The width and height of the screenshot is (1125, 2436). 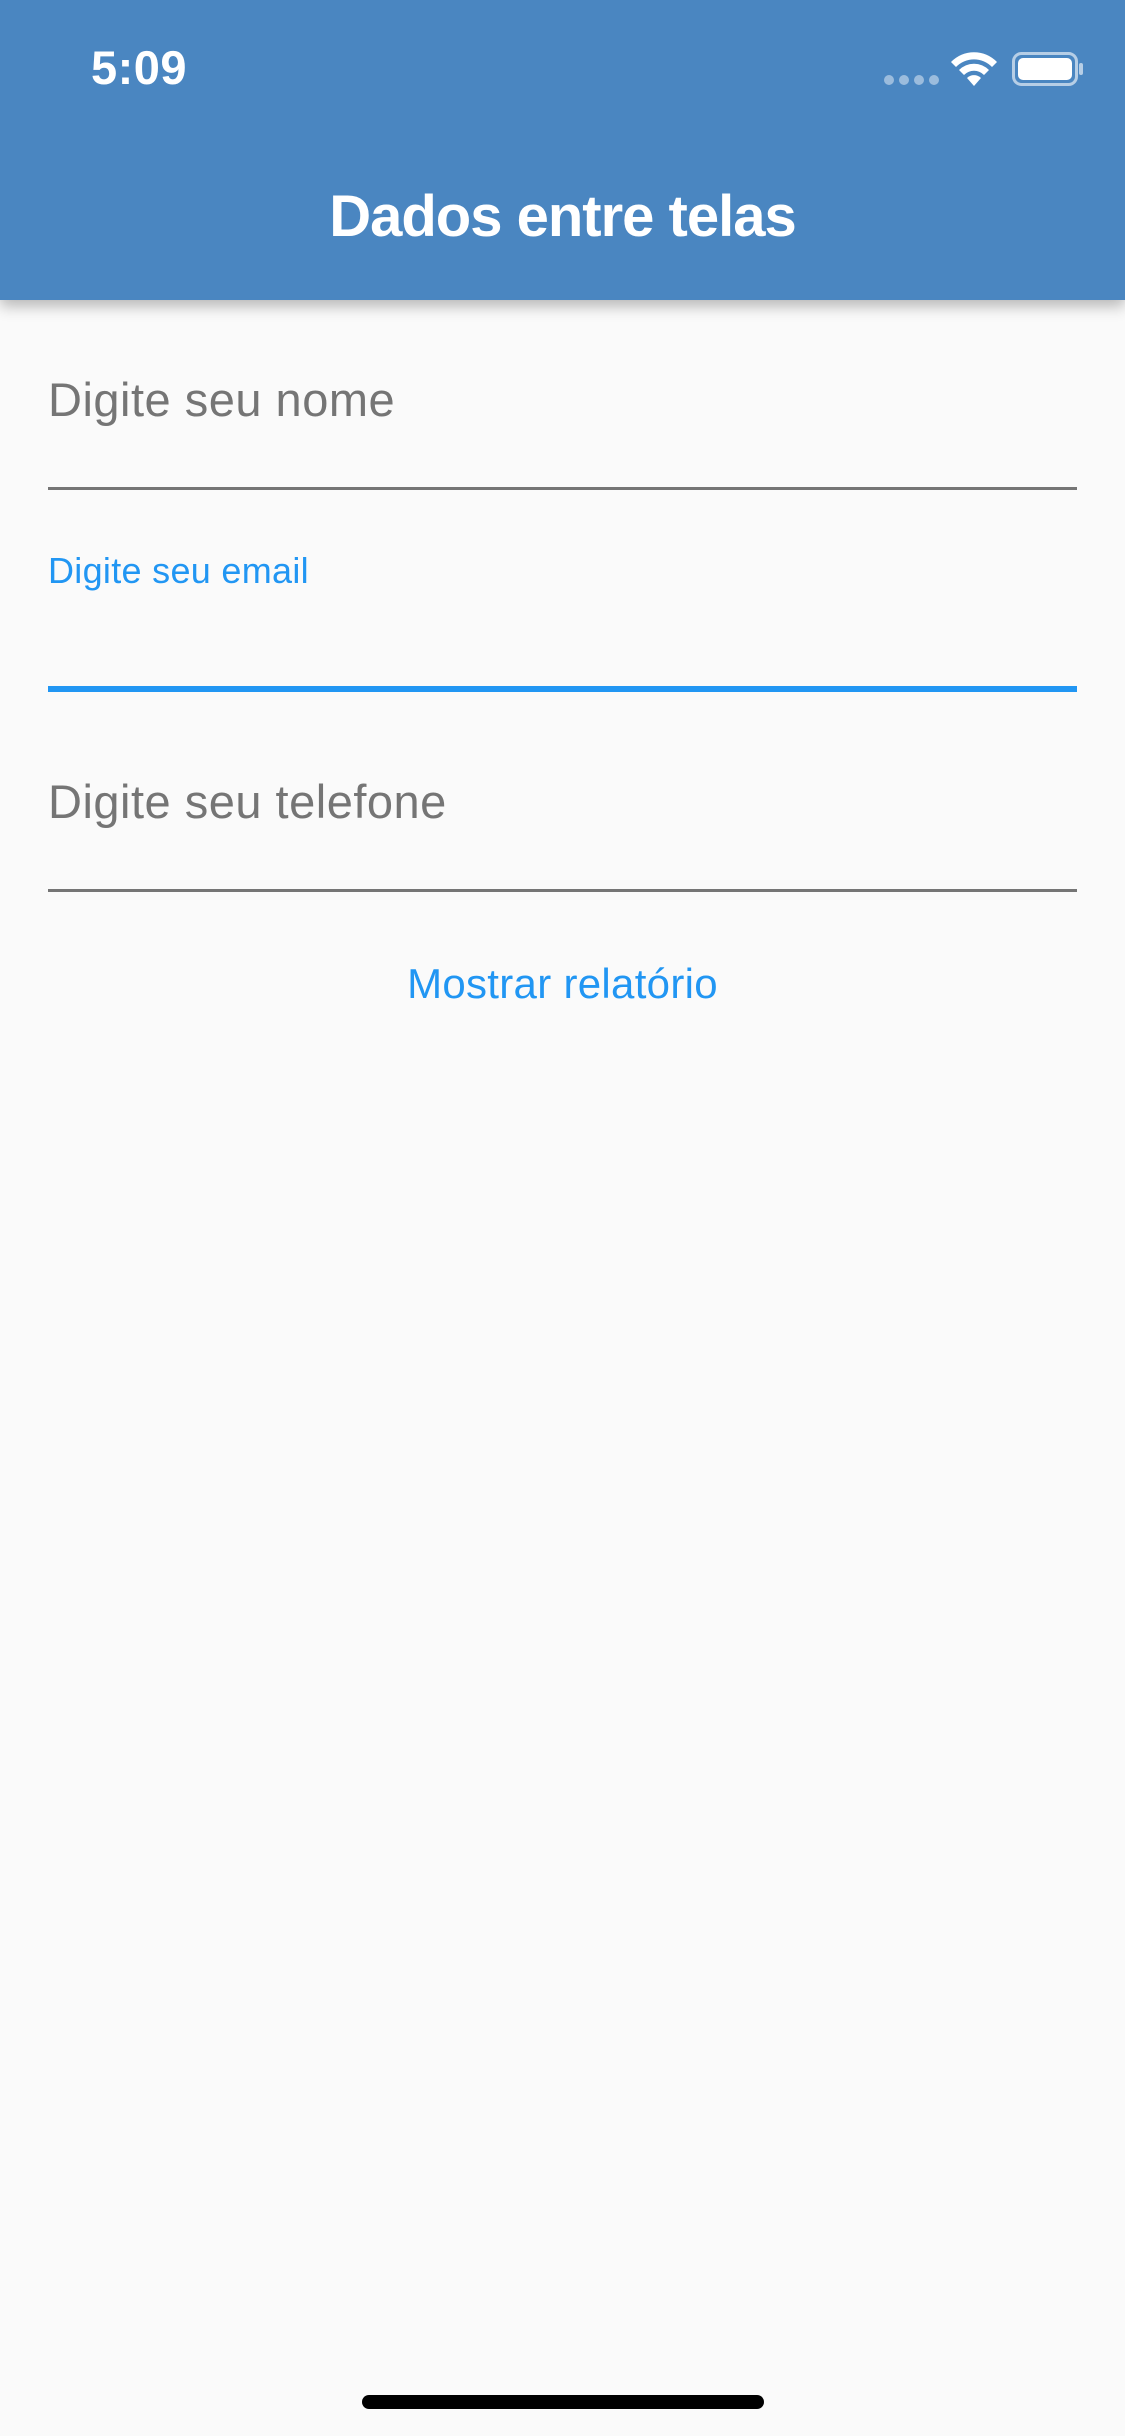 I want to click on name-field-placeholder: Digite seu nome, so click(x=222, y=399).